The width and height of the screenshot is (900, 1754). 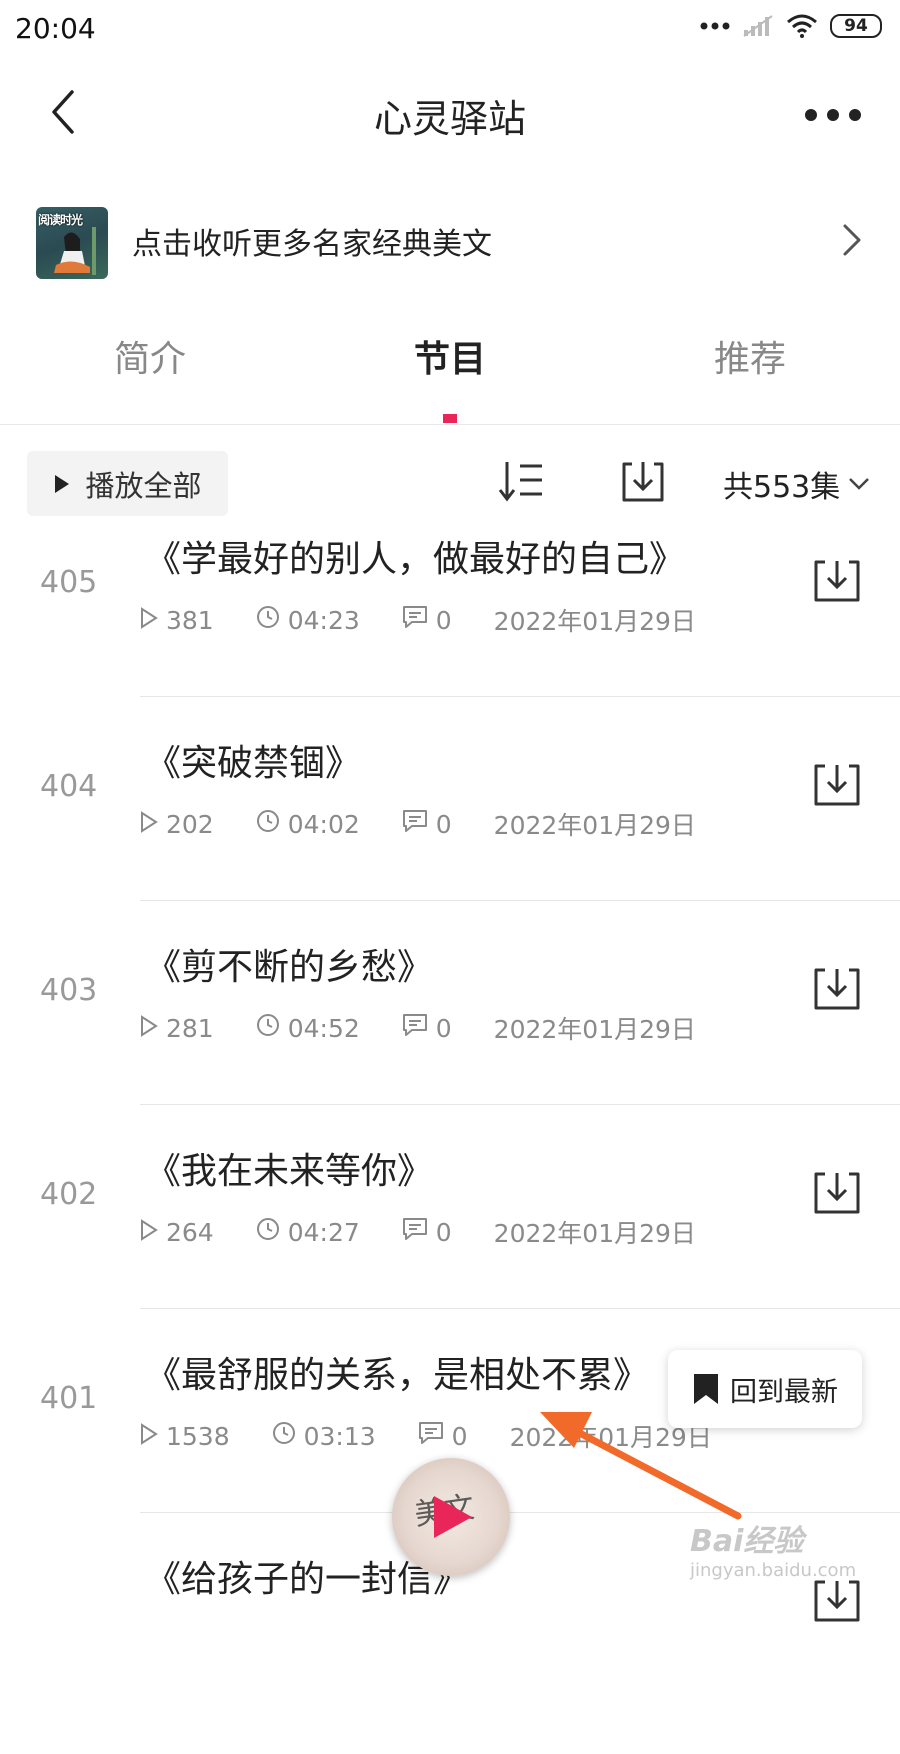 I want to click on episode-row: 405 《学最好的别人，做最好的自己》 381 04:23 0 2022年01月29日, so click(x=450, y=632).